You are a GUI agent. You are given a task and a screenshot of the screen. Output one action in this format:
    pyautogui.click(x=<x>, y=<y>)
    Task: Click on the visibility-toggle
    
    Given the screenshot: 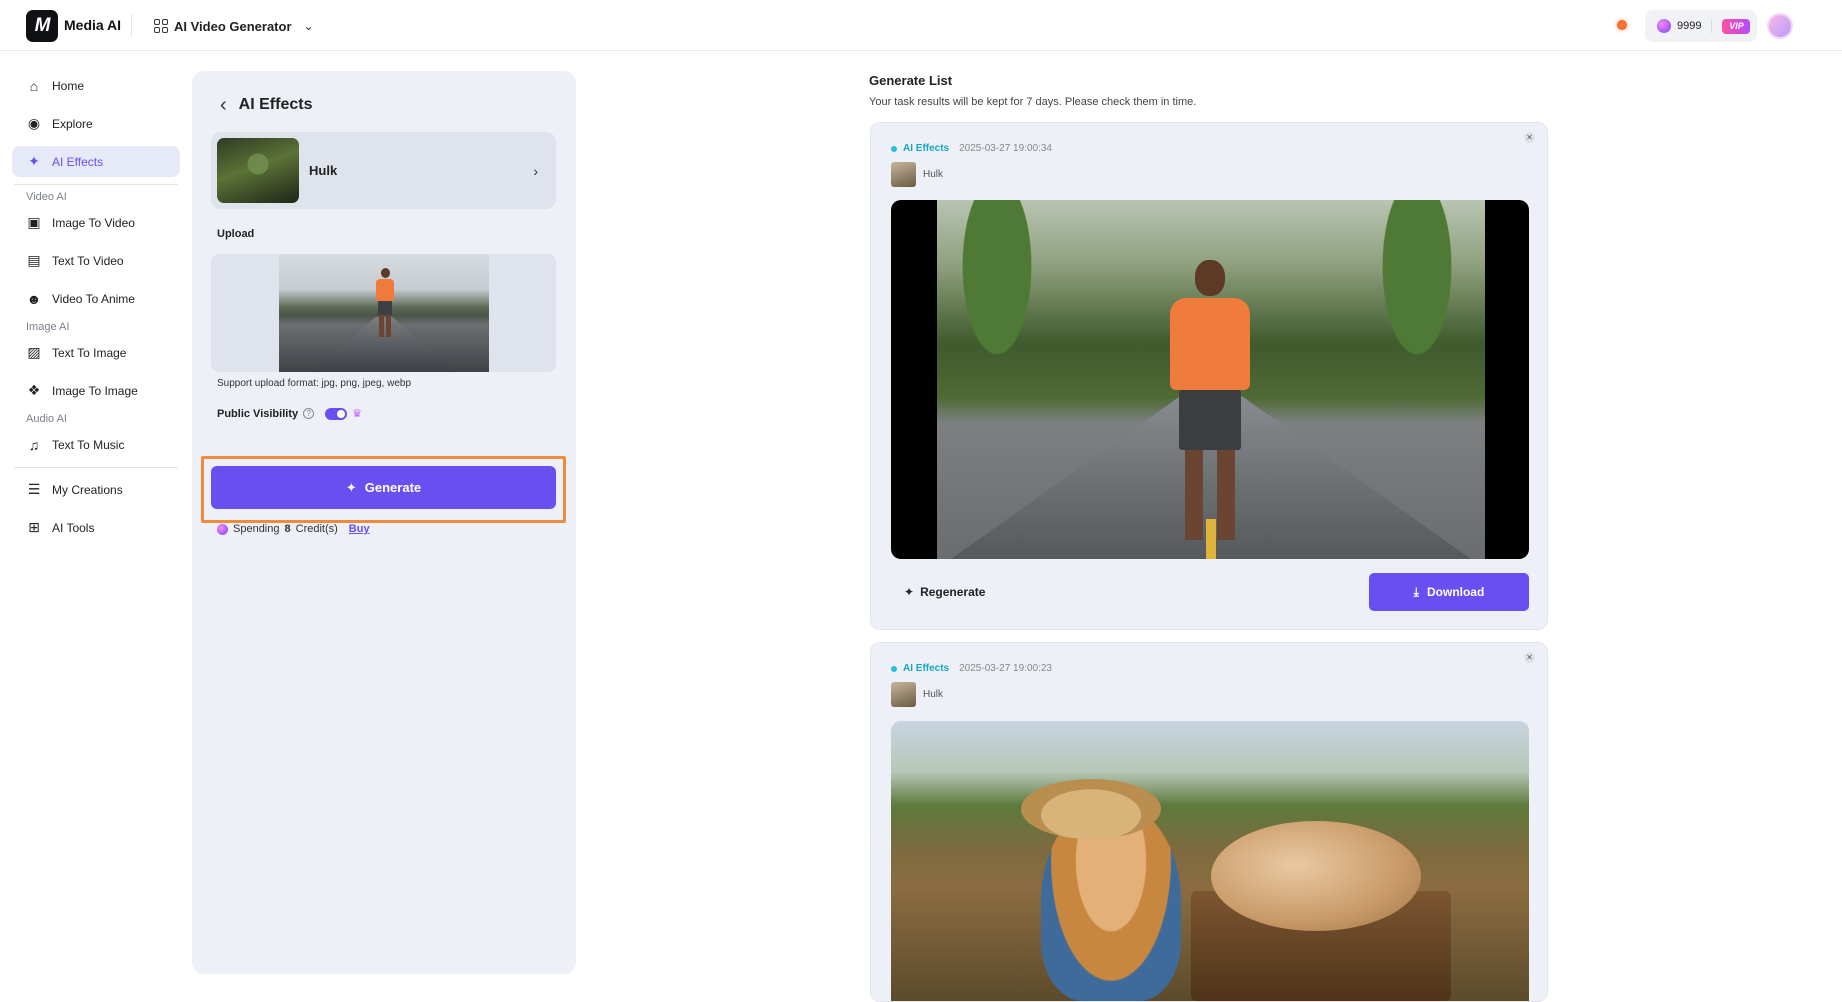 What is the action you would take?
    pyautogui.click(x=336, y=413)
    